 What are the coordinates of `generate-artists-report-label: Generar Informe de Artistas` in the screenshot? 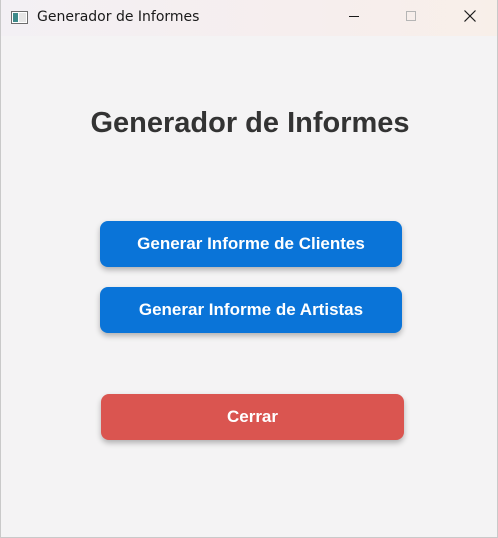 It's located at (251, 309).